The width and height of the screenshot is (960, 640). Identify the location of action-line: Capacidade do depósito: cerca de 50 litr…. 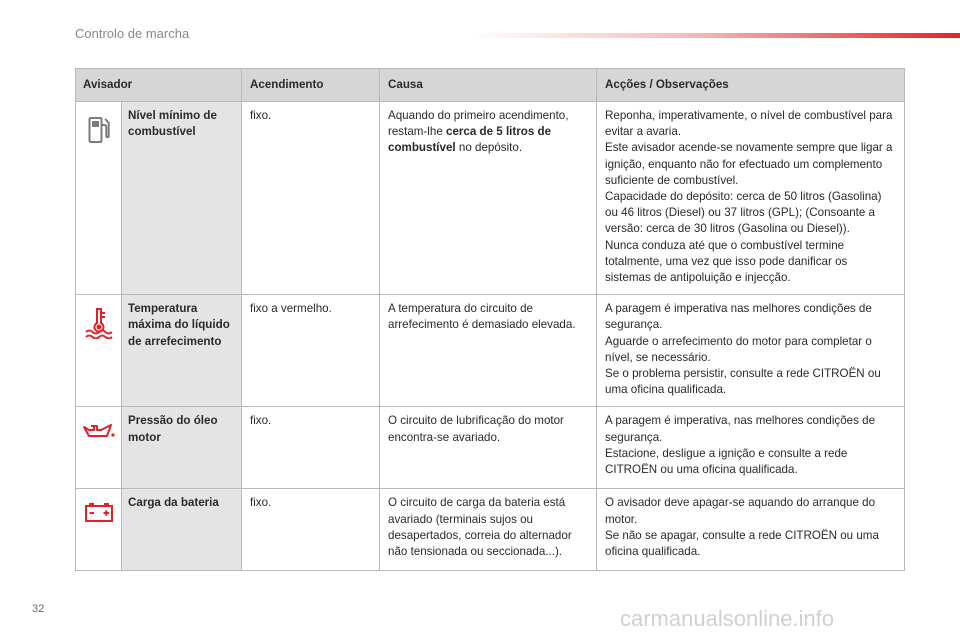
(743, 213).